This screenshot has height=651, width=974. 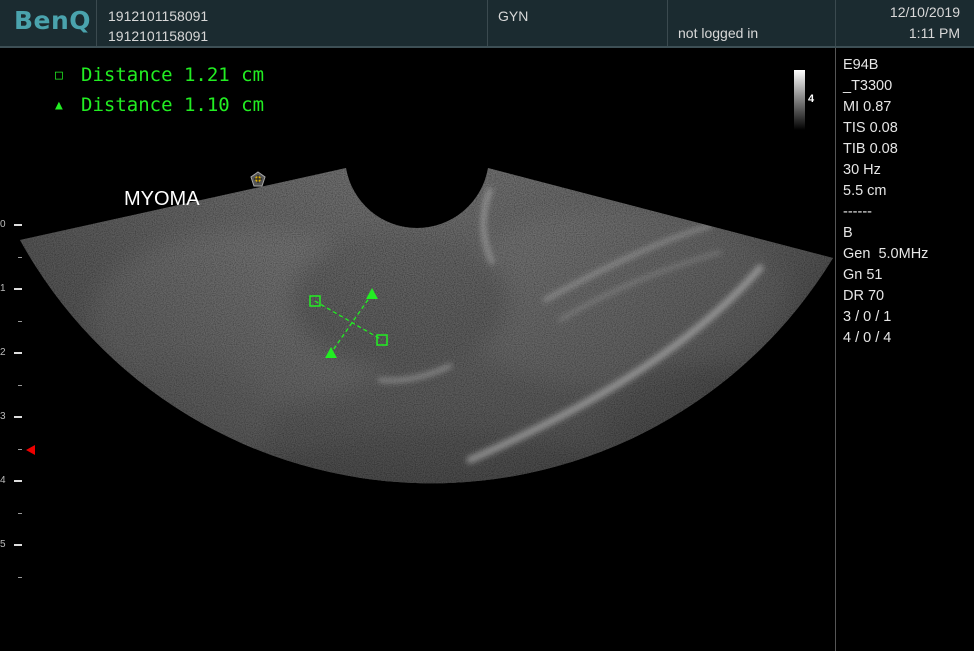 What do you see at coordinates (867, 338) in the screenshot?
I see `processing-setting-2: 4 / 0 / 4` at bounding box center [867, 338].